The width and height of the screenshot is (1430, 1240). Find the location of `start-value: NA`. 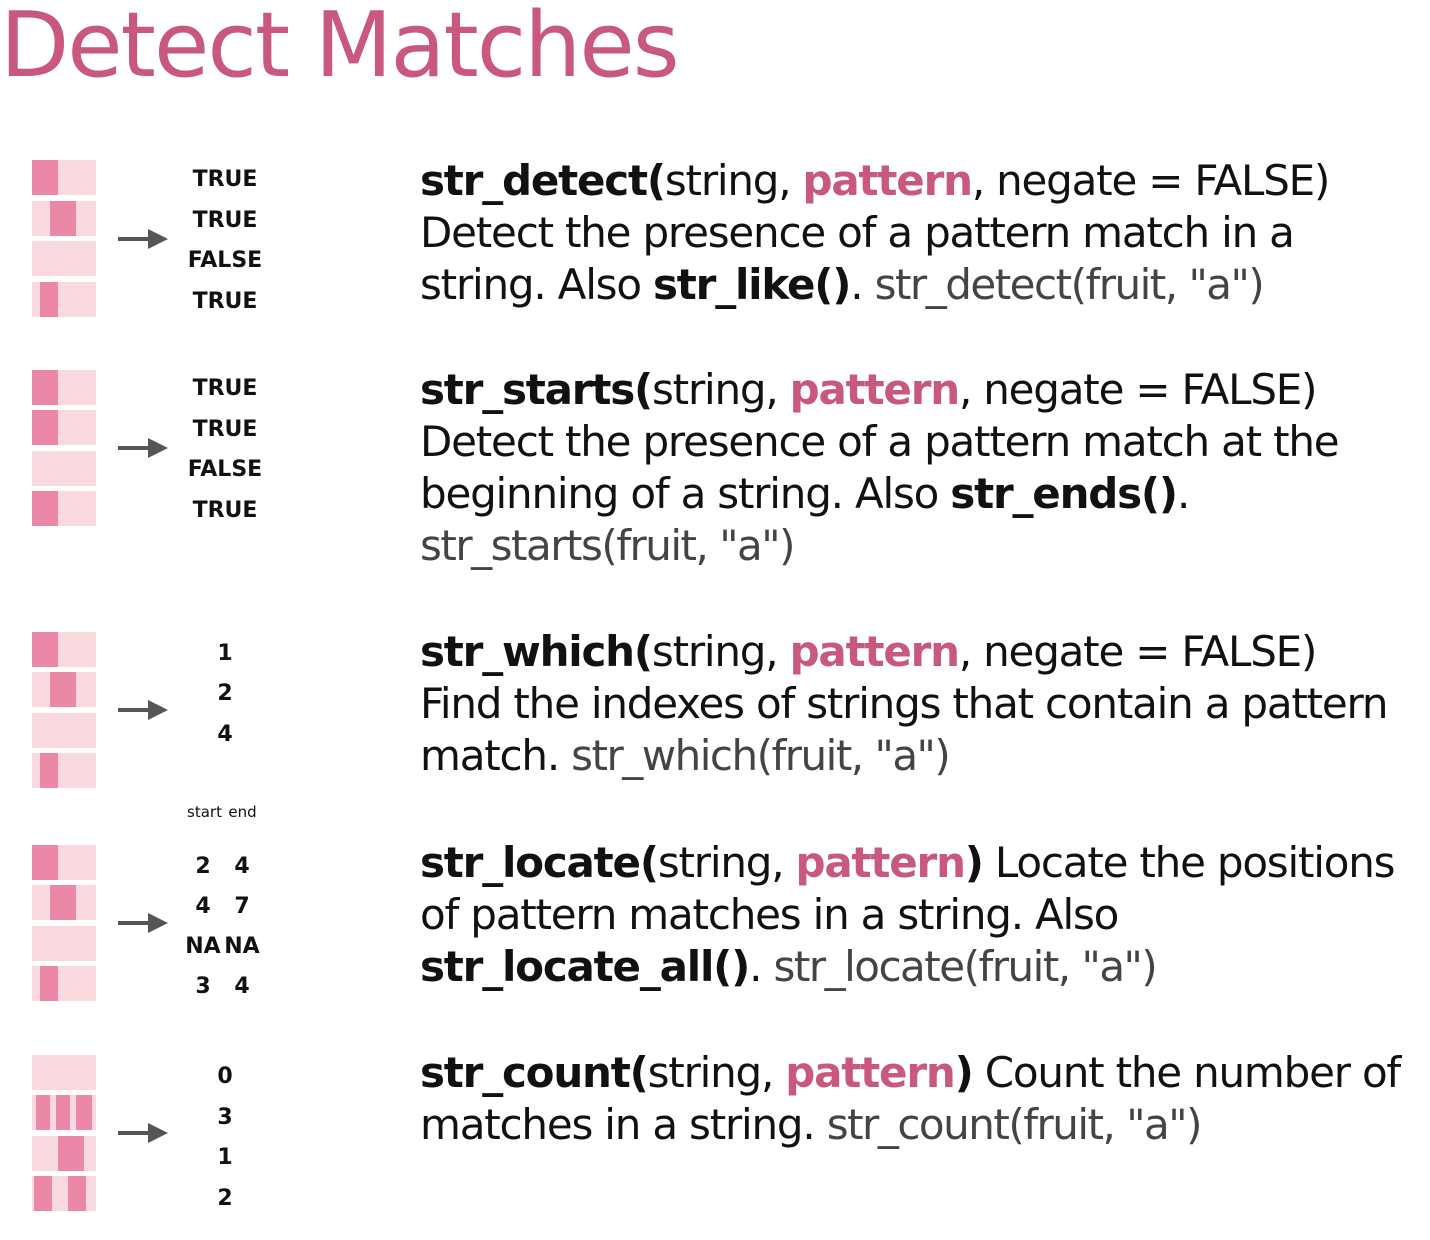

start-value: NA is located at coordinates (203, 946).